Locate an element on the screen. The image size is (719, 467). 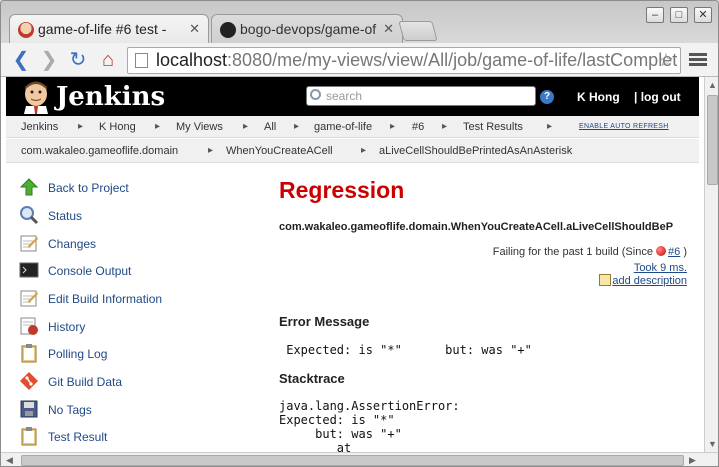
sidebar-item-status: Status is located at coordinates (139, 216).